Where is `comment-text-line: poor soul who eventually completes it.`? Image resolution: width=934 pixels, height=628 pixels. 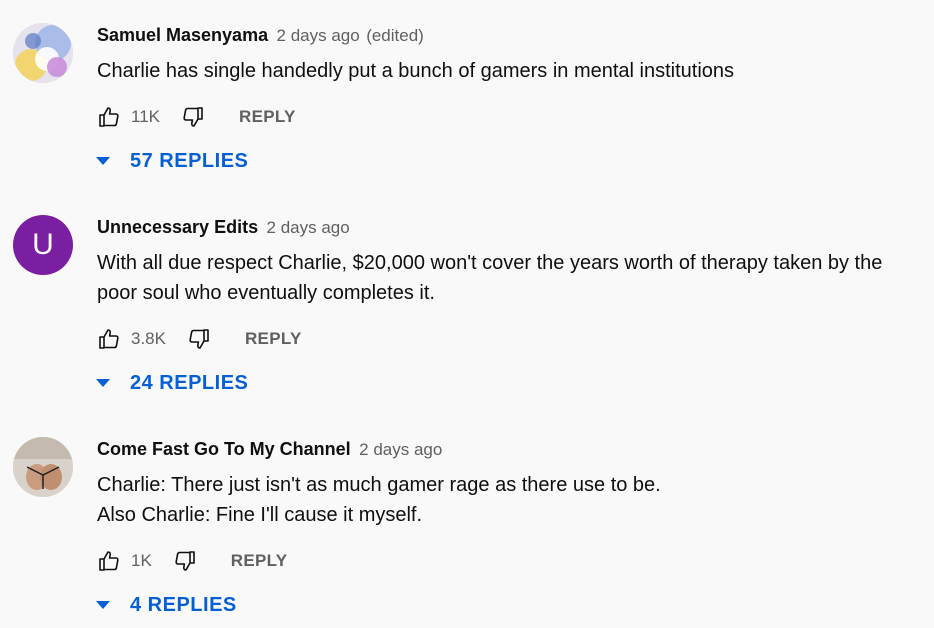 comment-text-line: poor soul who eventually completes it. is located at coordinates (266, 293).